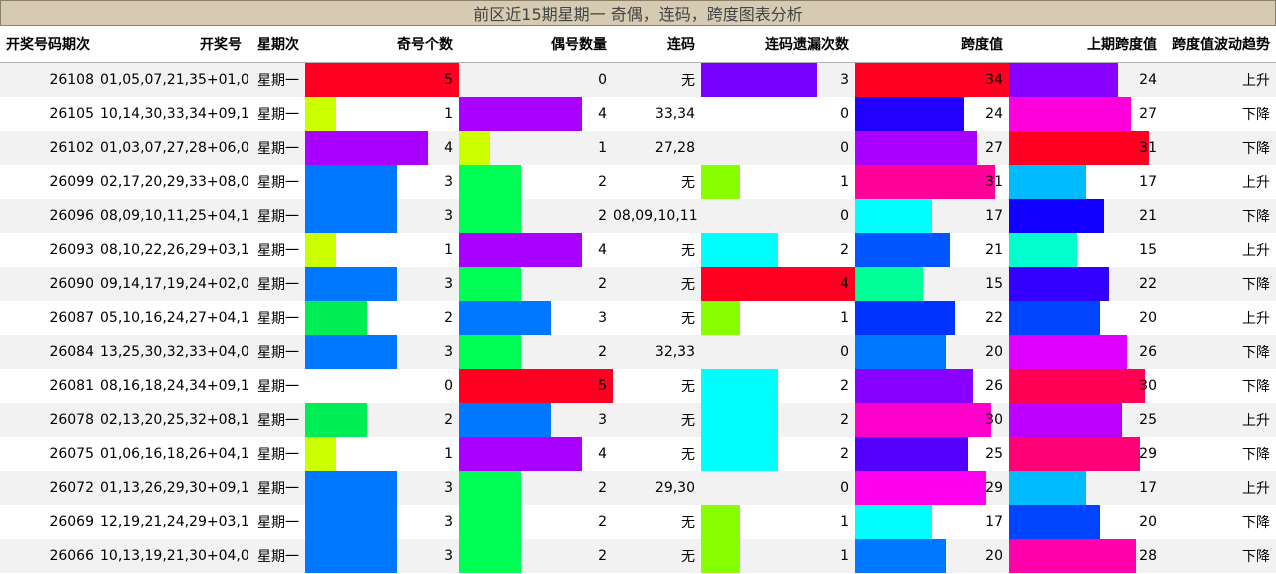 Image resolution: width=1276 pixels, height=574 pixels. Describe the element at coordinates (778, 79) in the screenshot. I see `consecutive-miss-cell: 3` at that location.